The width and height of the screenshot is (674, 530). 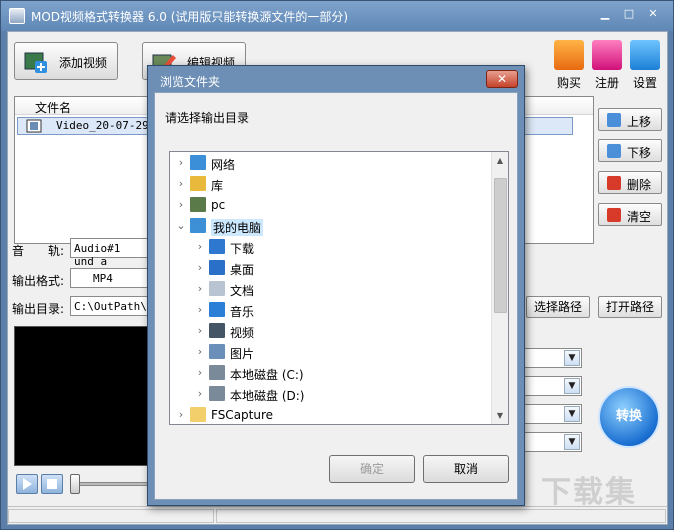 I want to click on tree-item-label: FSCapture, so click(x=242, y=415).